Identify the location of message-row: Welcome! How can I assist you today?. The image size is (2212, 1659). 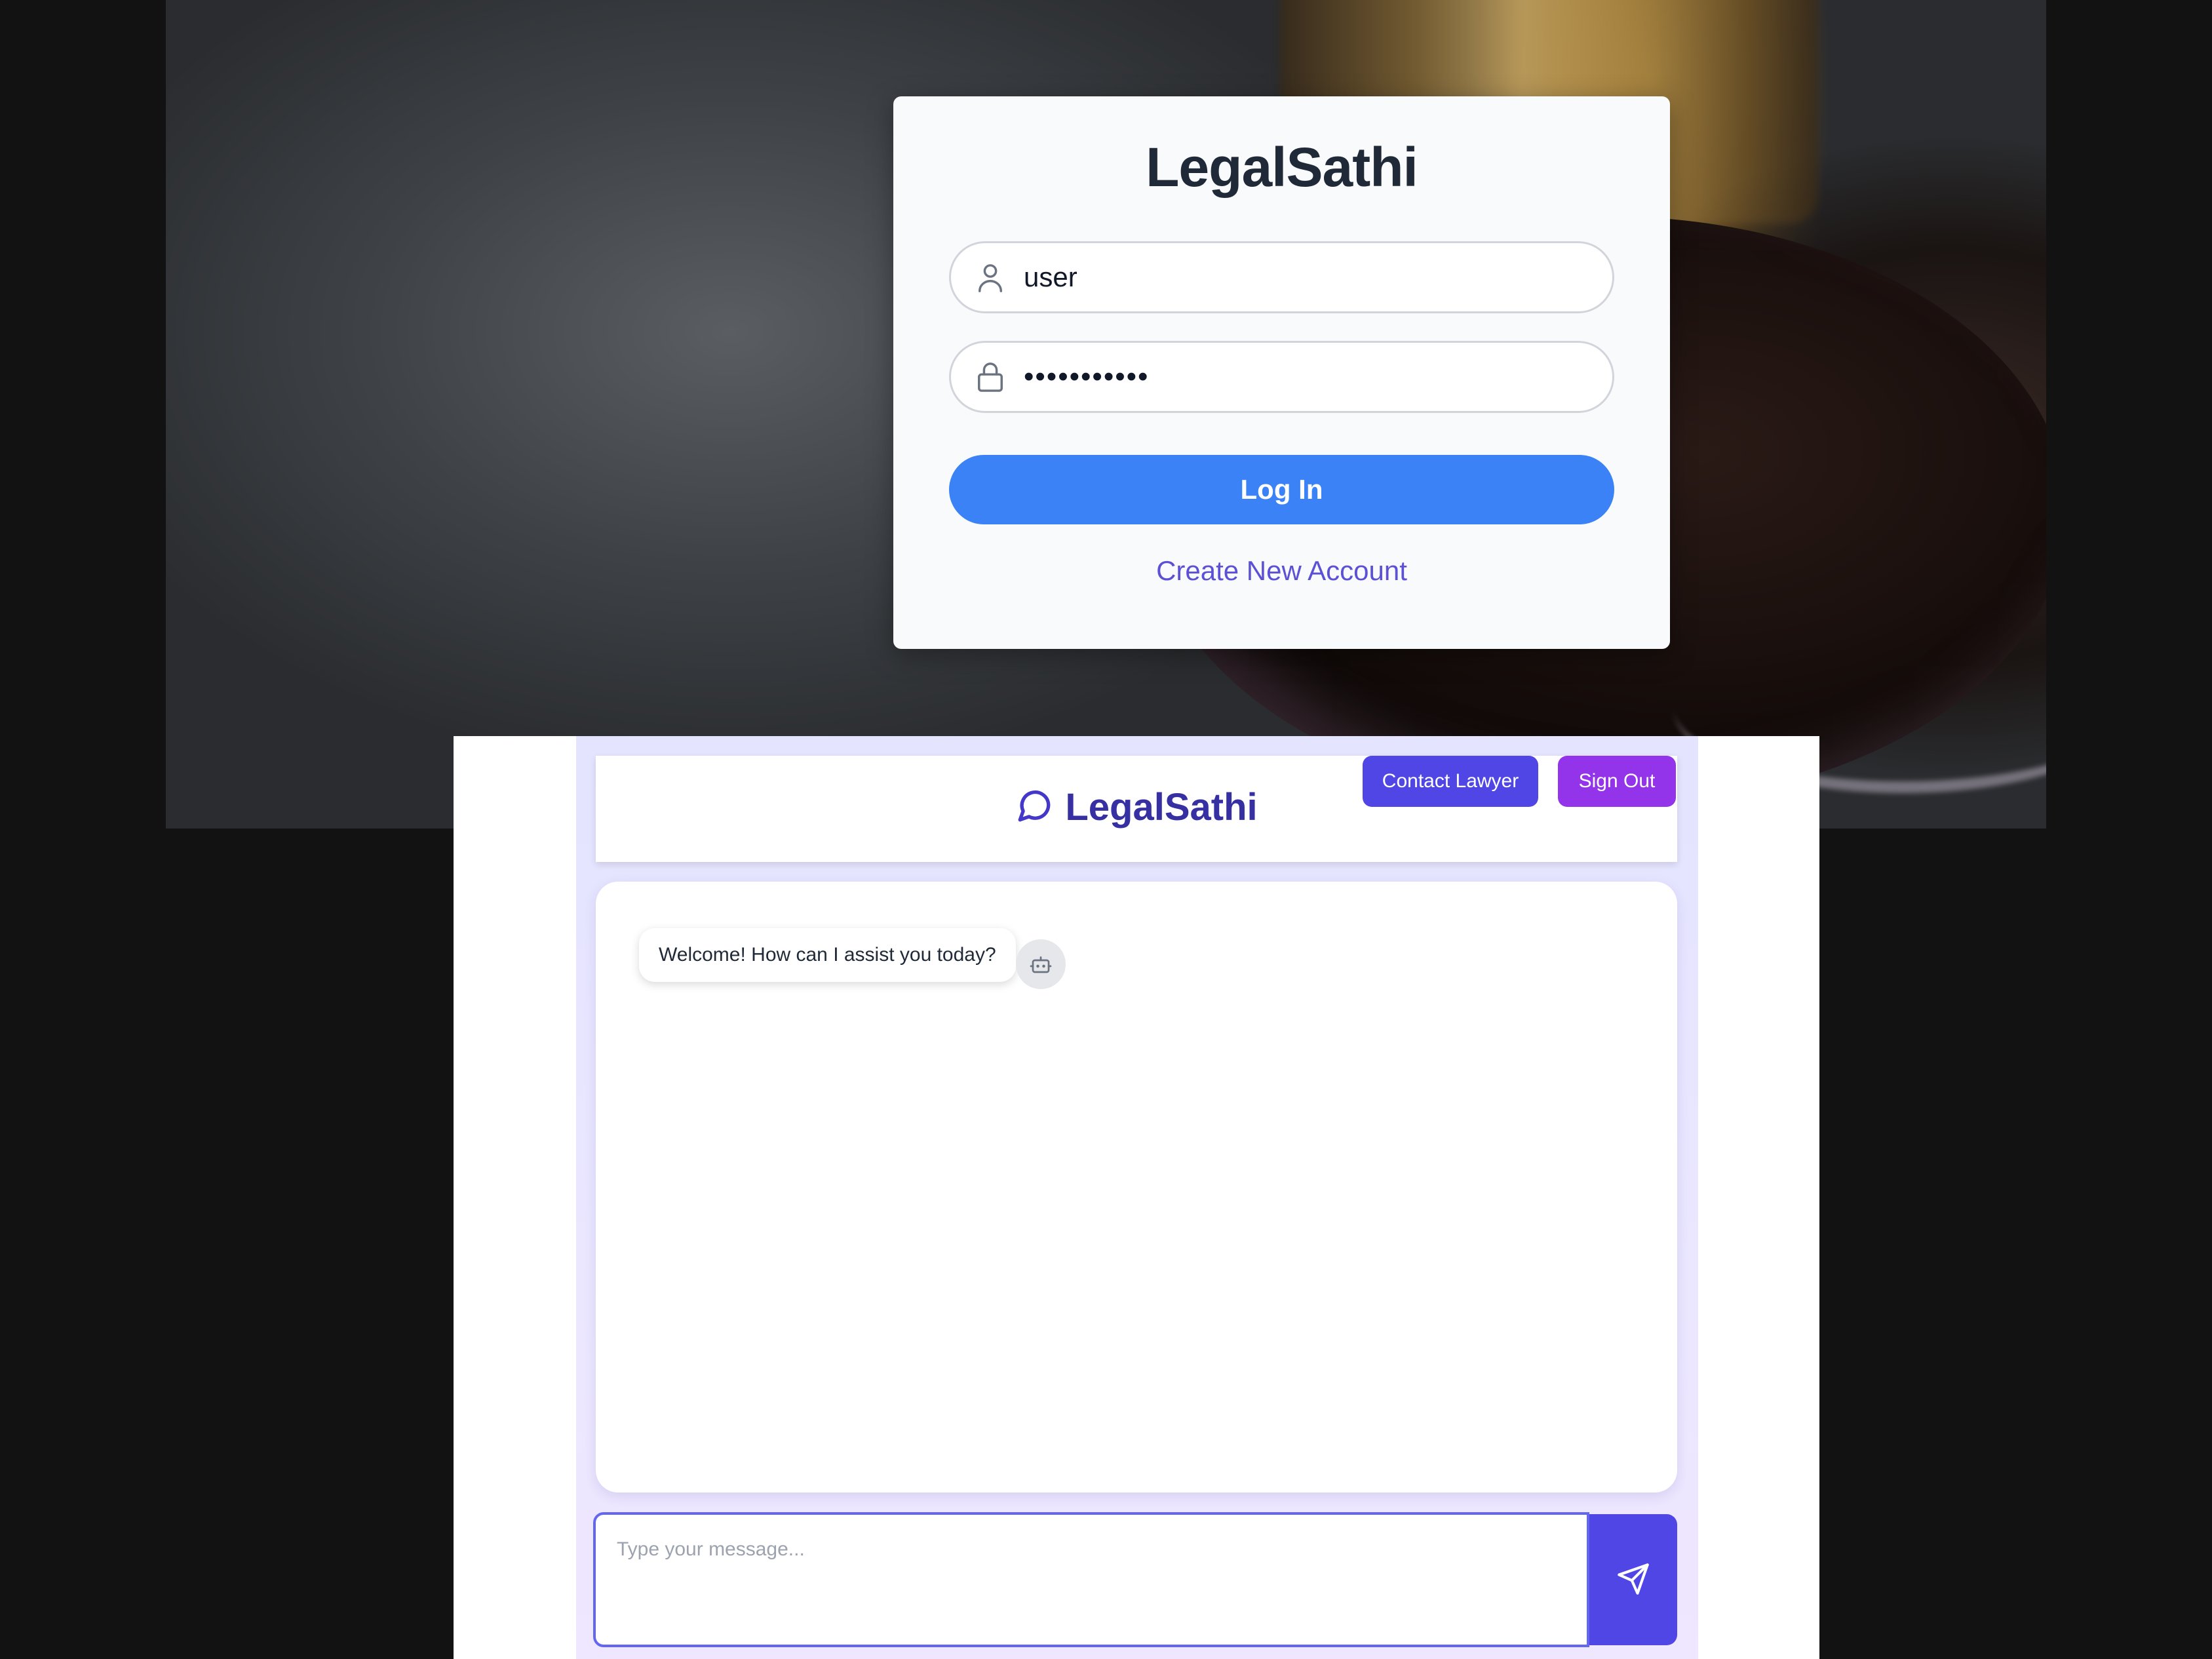
(853, 955).